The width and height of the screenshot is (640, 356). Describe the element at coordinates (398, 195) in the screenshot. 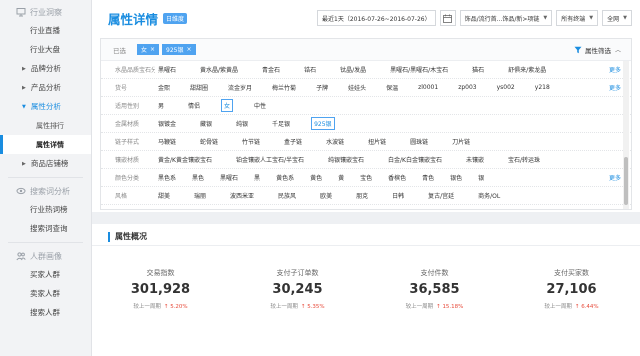

I see `filter-option: 日韩` at that location.